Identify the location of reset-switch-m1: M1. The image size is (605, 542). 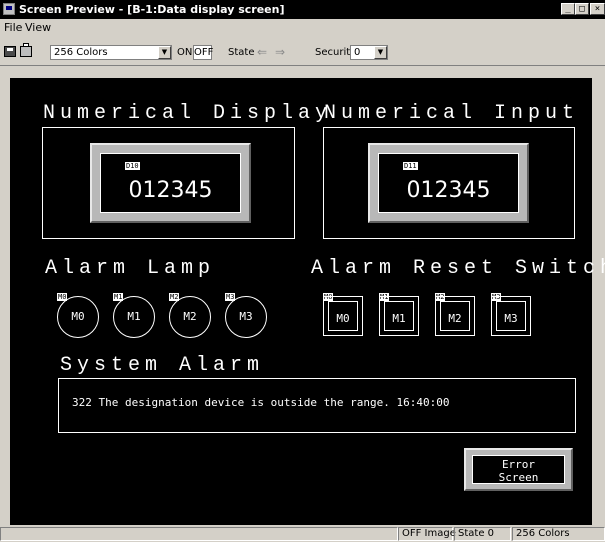
(399, 316).